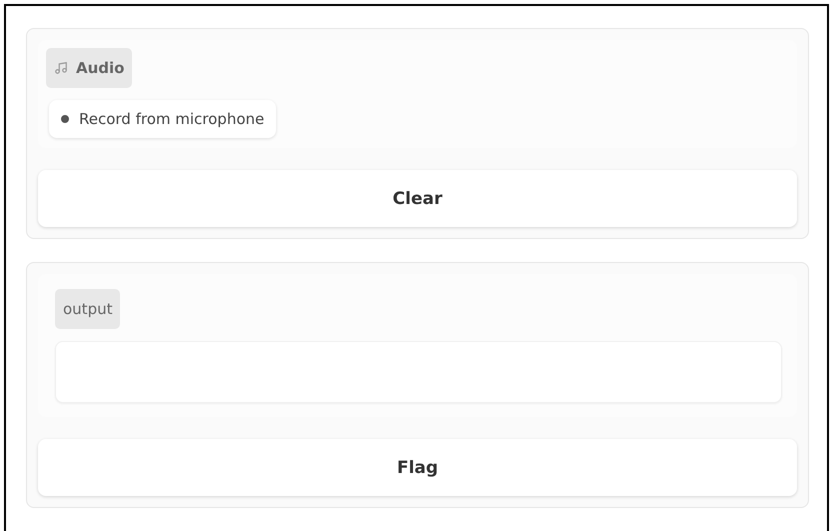  Describe the element at coordinates (61, 68) in the screenshot. I see `music-note-icon` at that location.